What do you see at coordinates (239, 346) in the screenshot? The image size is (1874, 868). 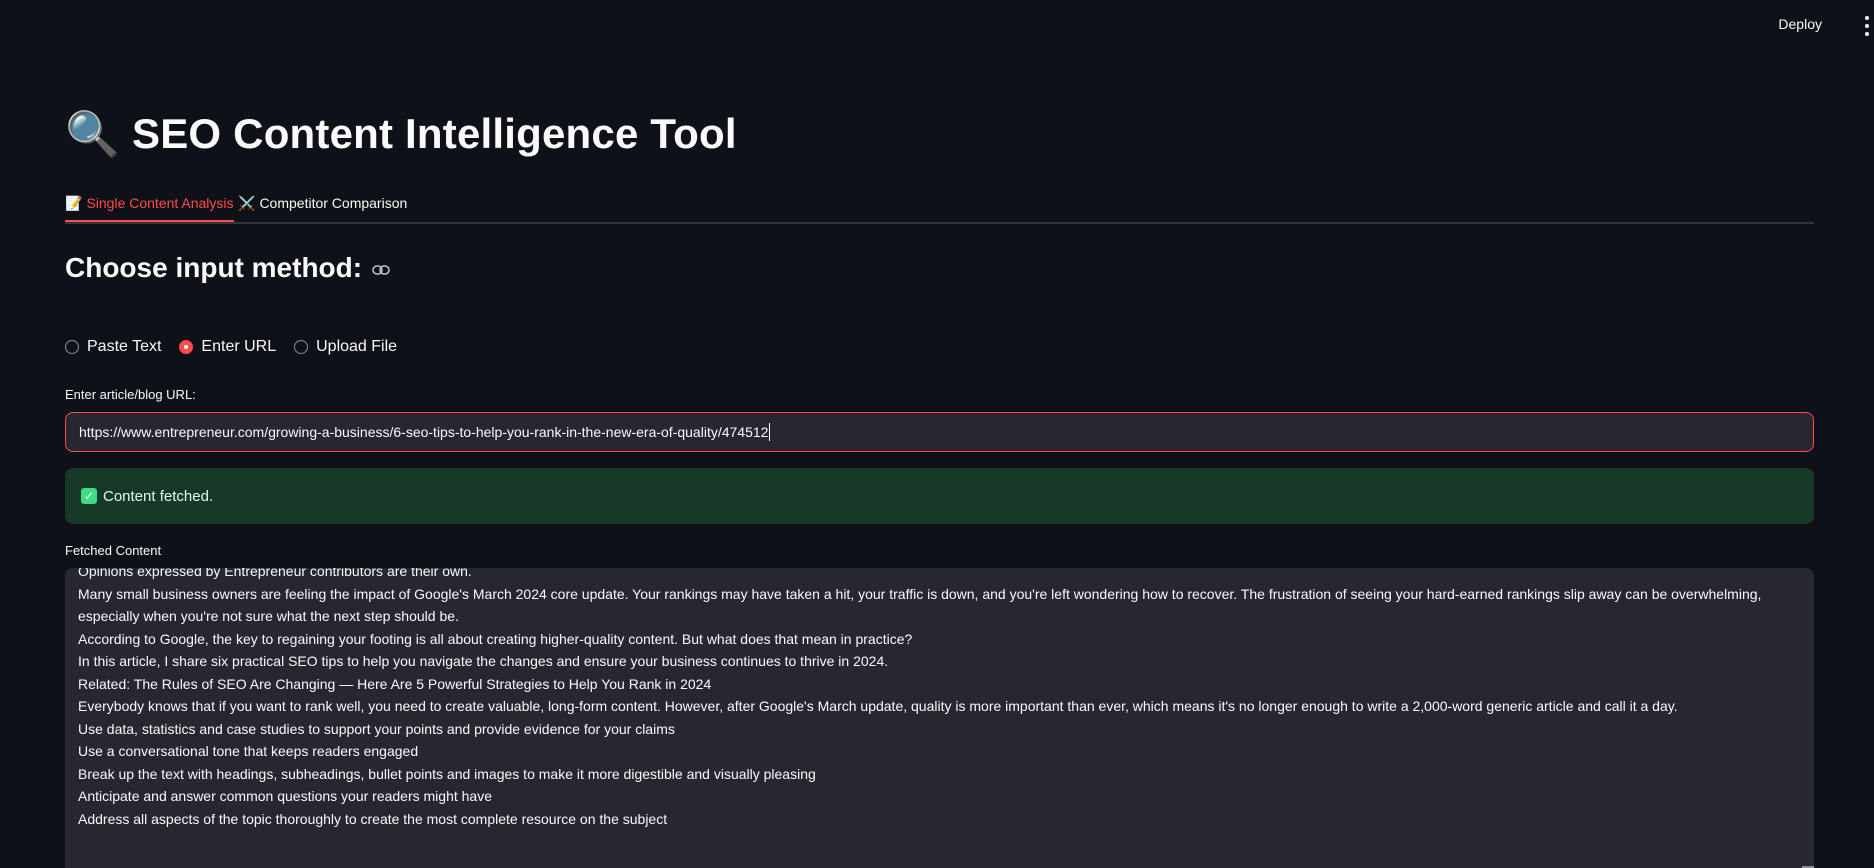 I see `radio-label: Enter URL` at bounding box center [239, 346].